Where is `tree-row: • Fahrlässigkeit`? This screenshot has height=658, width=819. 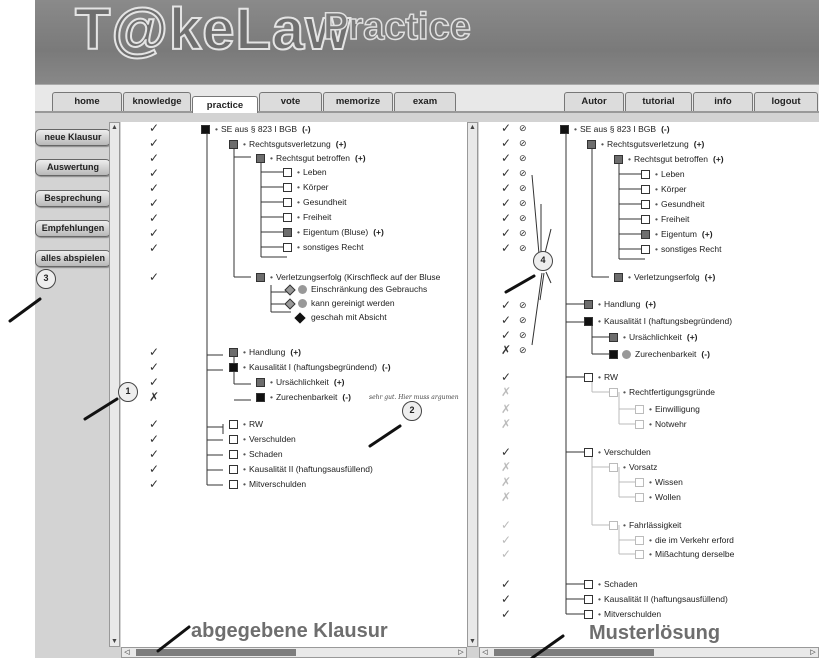
tree-row: • Fahrlässigkeit is located at coordinates (652, 525).